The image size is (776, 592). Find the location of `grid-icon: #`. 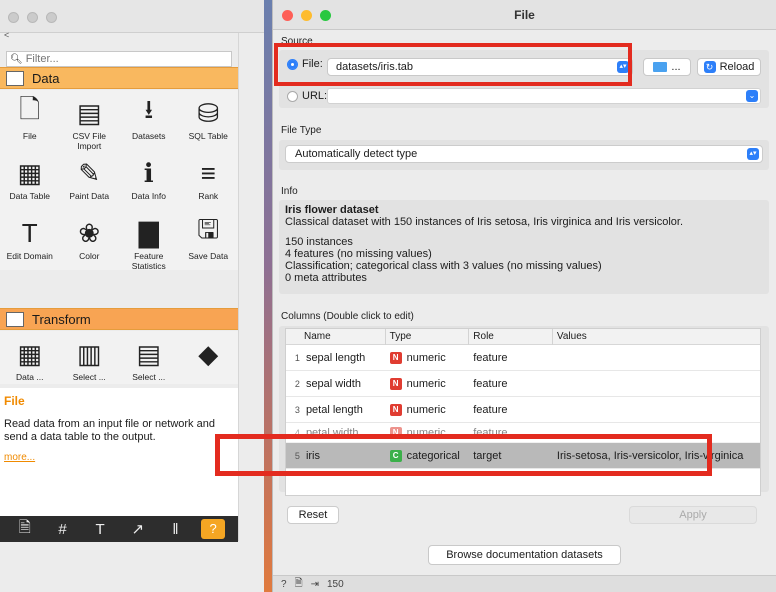

grid-icon: # is located at coordinates (62, 529).